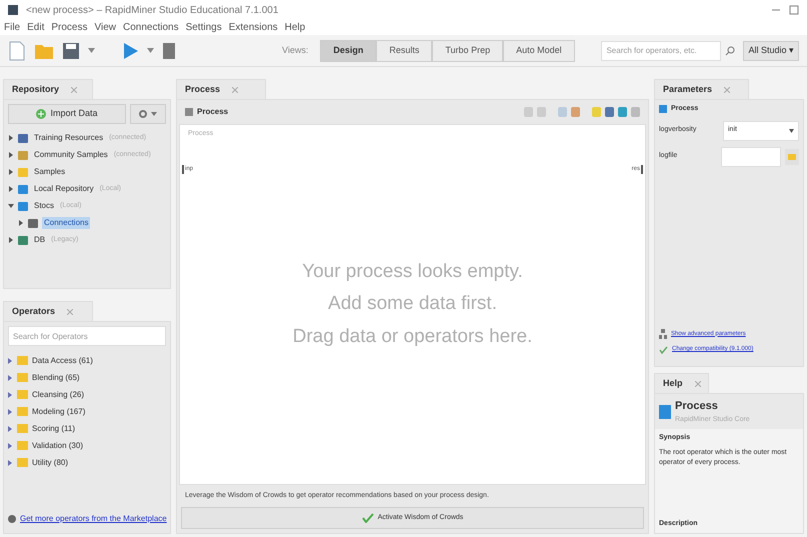  What do you see at coordinates (148, 114) in the screenshot?
I see `options-button` at bounding box center [148, 114].